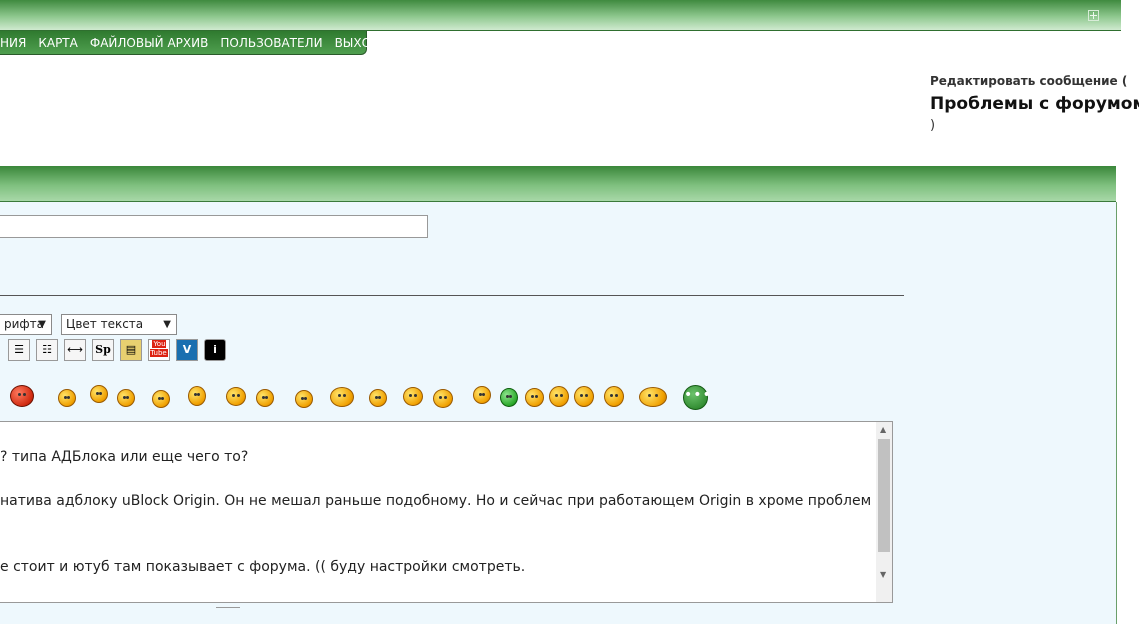 The image size is (1139, 624). Describe the element at coordinates (883, 574) in the screenshot. I see `scroll-down-icon: ▼` at that location.